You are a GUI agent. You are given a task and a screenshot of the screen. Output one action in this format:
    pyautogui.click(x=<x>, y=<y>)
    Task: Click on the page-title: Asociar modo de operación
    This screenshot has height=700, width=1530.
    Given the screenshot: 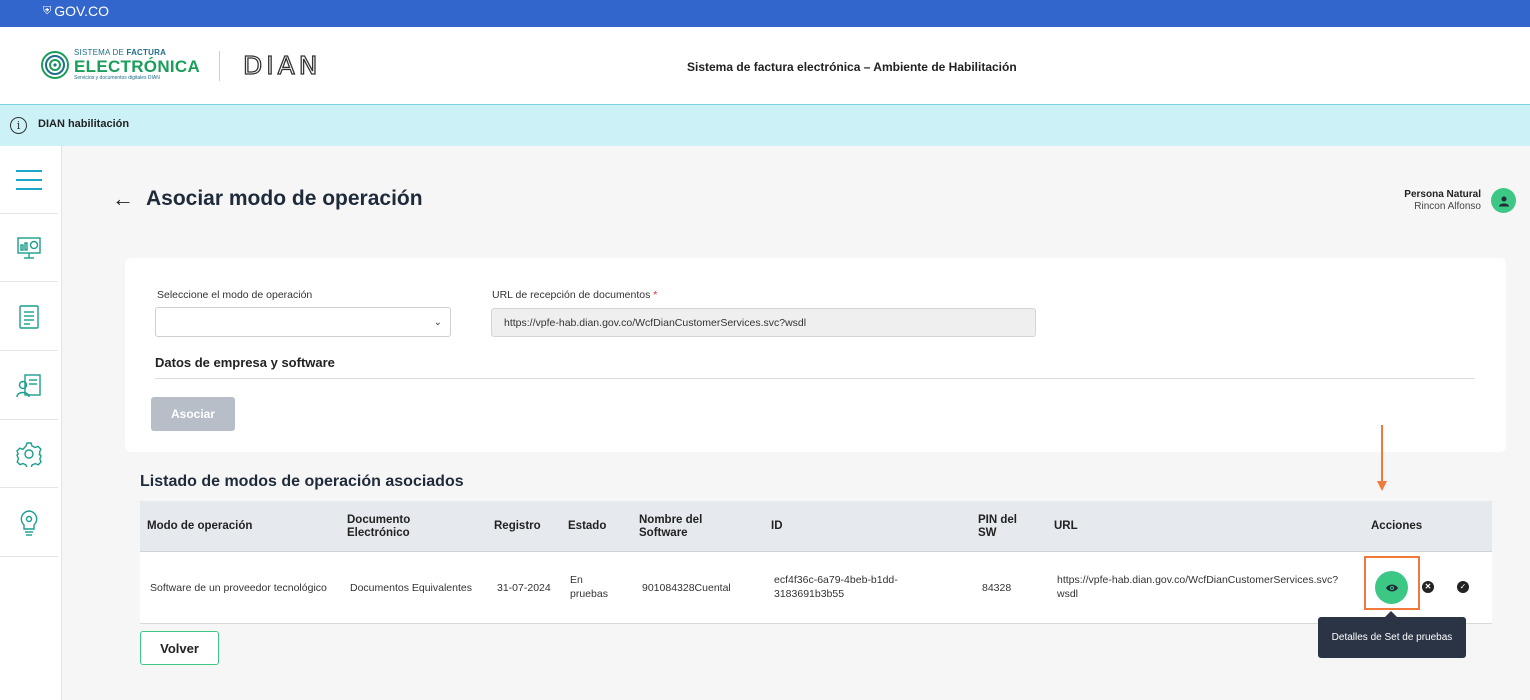 What is the action you would take?
    pyautogui.click(x=284, y=198)
    